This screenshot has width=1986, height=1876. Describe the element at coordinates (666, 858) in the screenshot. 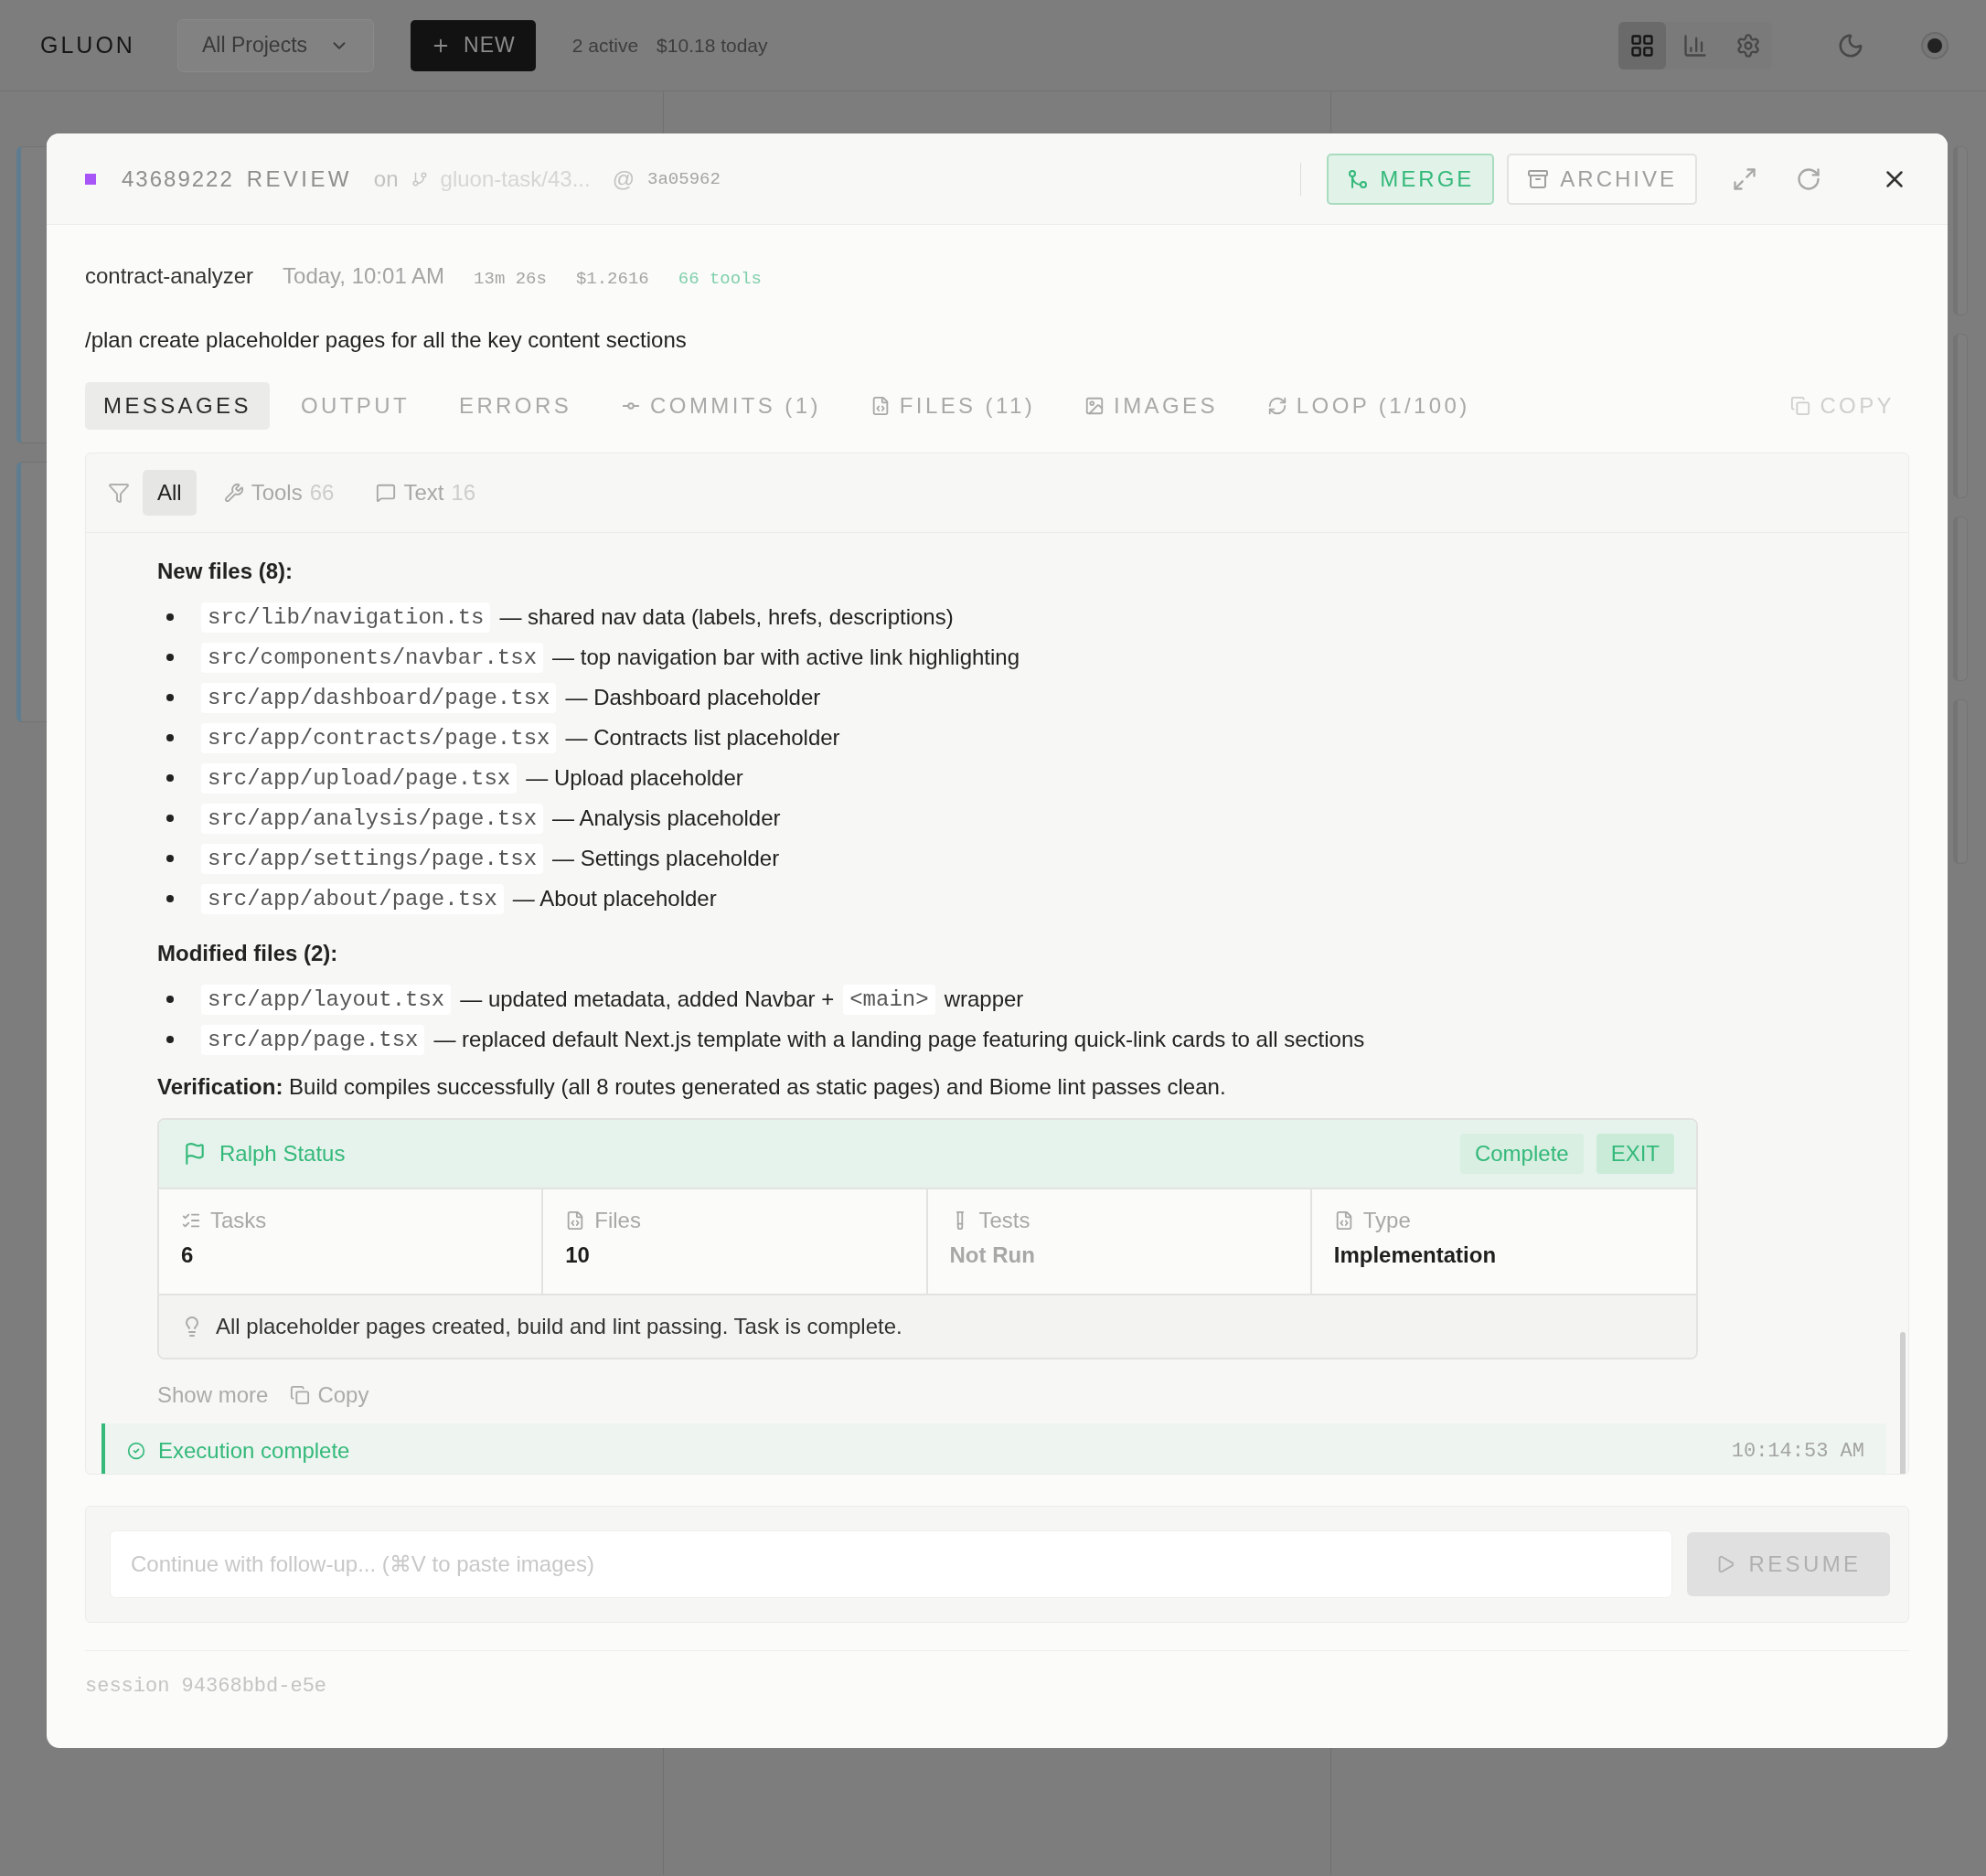

I see `list-text: — Settings placeholder` at that location.